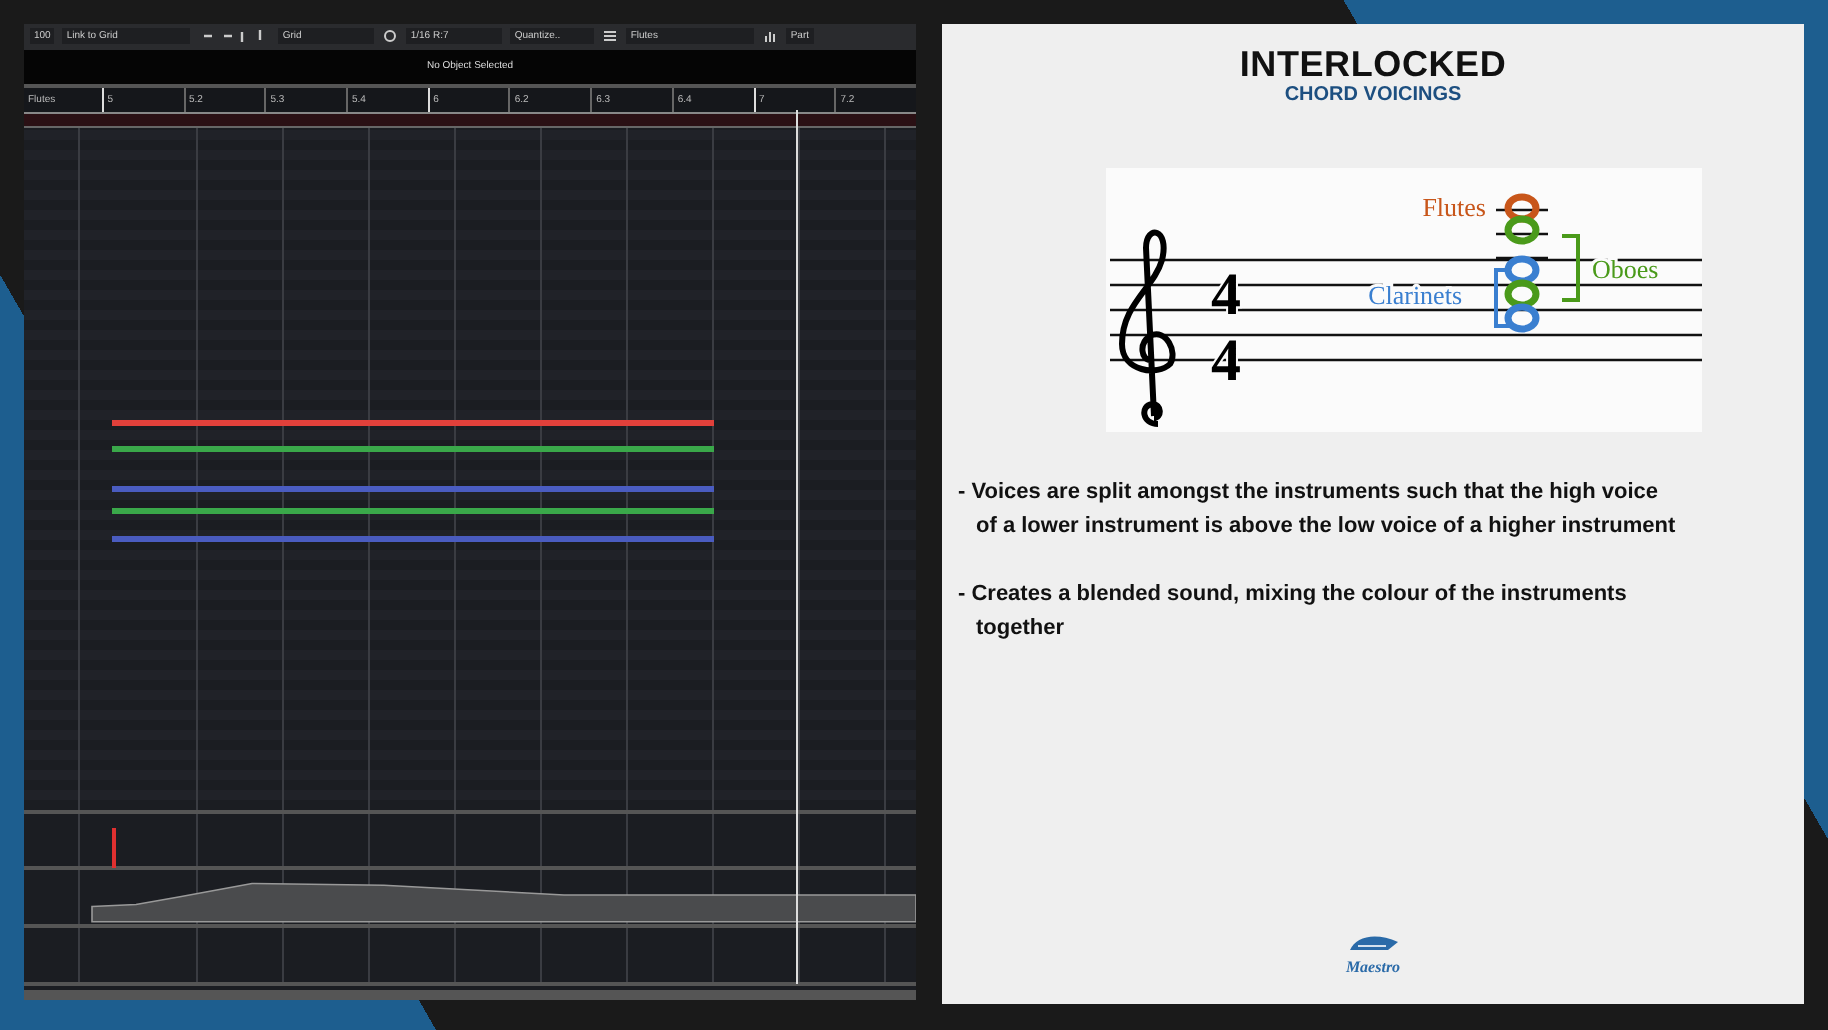 Image resolution: width=1828 pixels, height=1030 pixels. I want to click on scroll-bar, so click(470, 995).